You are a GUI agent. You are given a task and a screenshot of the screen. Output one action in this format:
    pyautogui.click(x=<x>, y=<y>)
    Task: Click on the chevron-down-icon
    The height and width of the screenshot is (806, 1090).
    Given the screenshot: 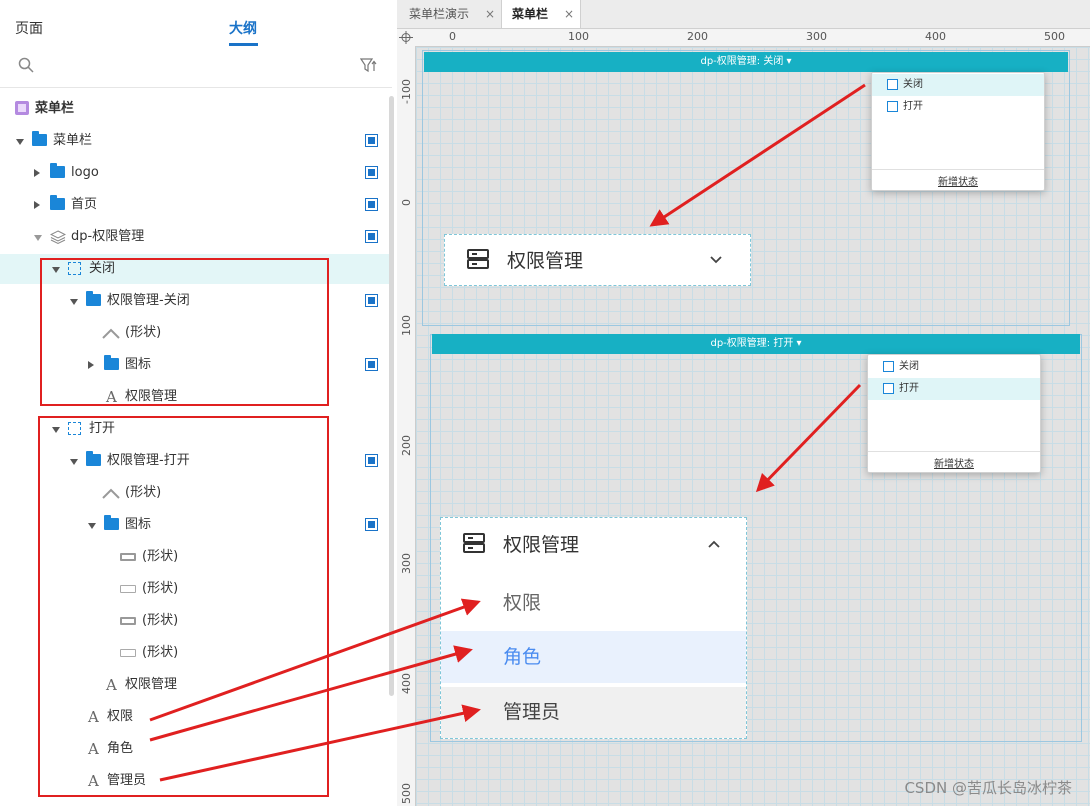 What is the action you would take?
    pyautogui.click(x=716, y=260)
    